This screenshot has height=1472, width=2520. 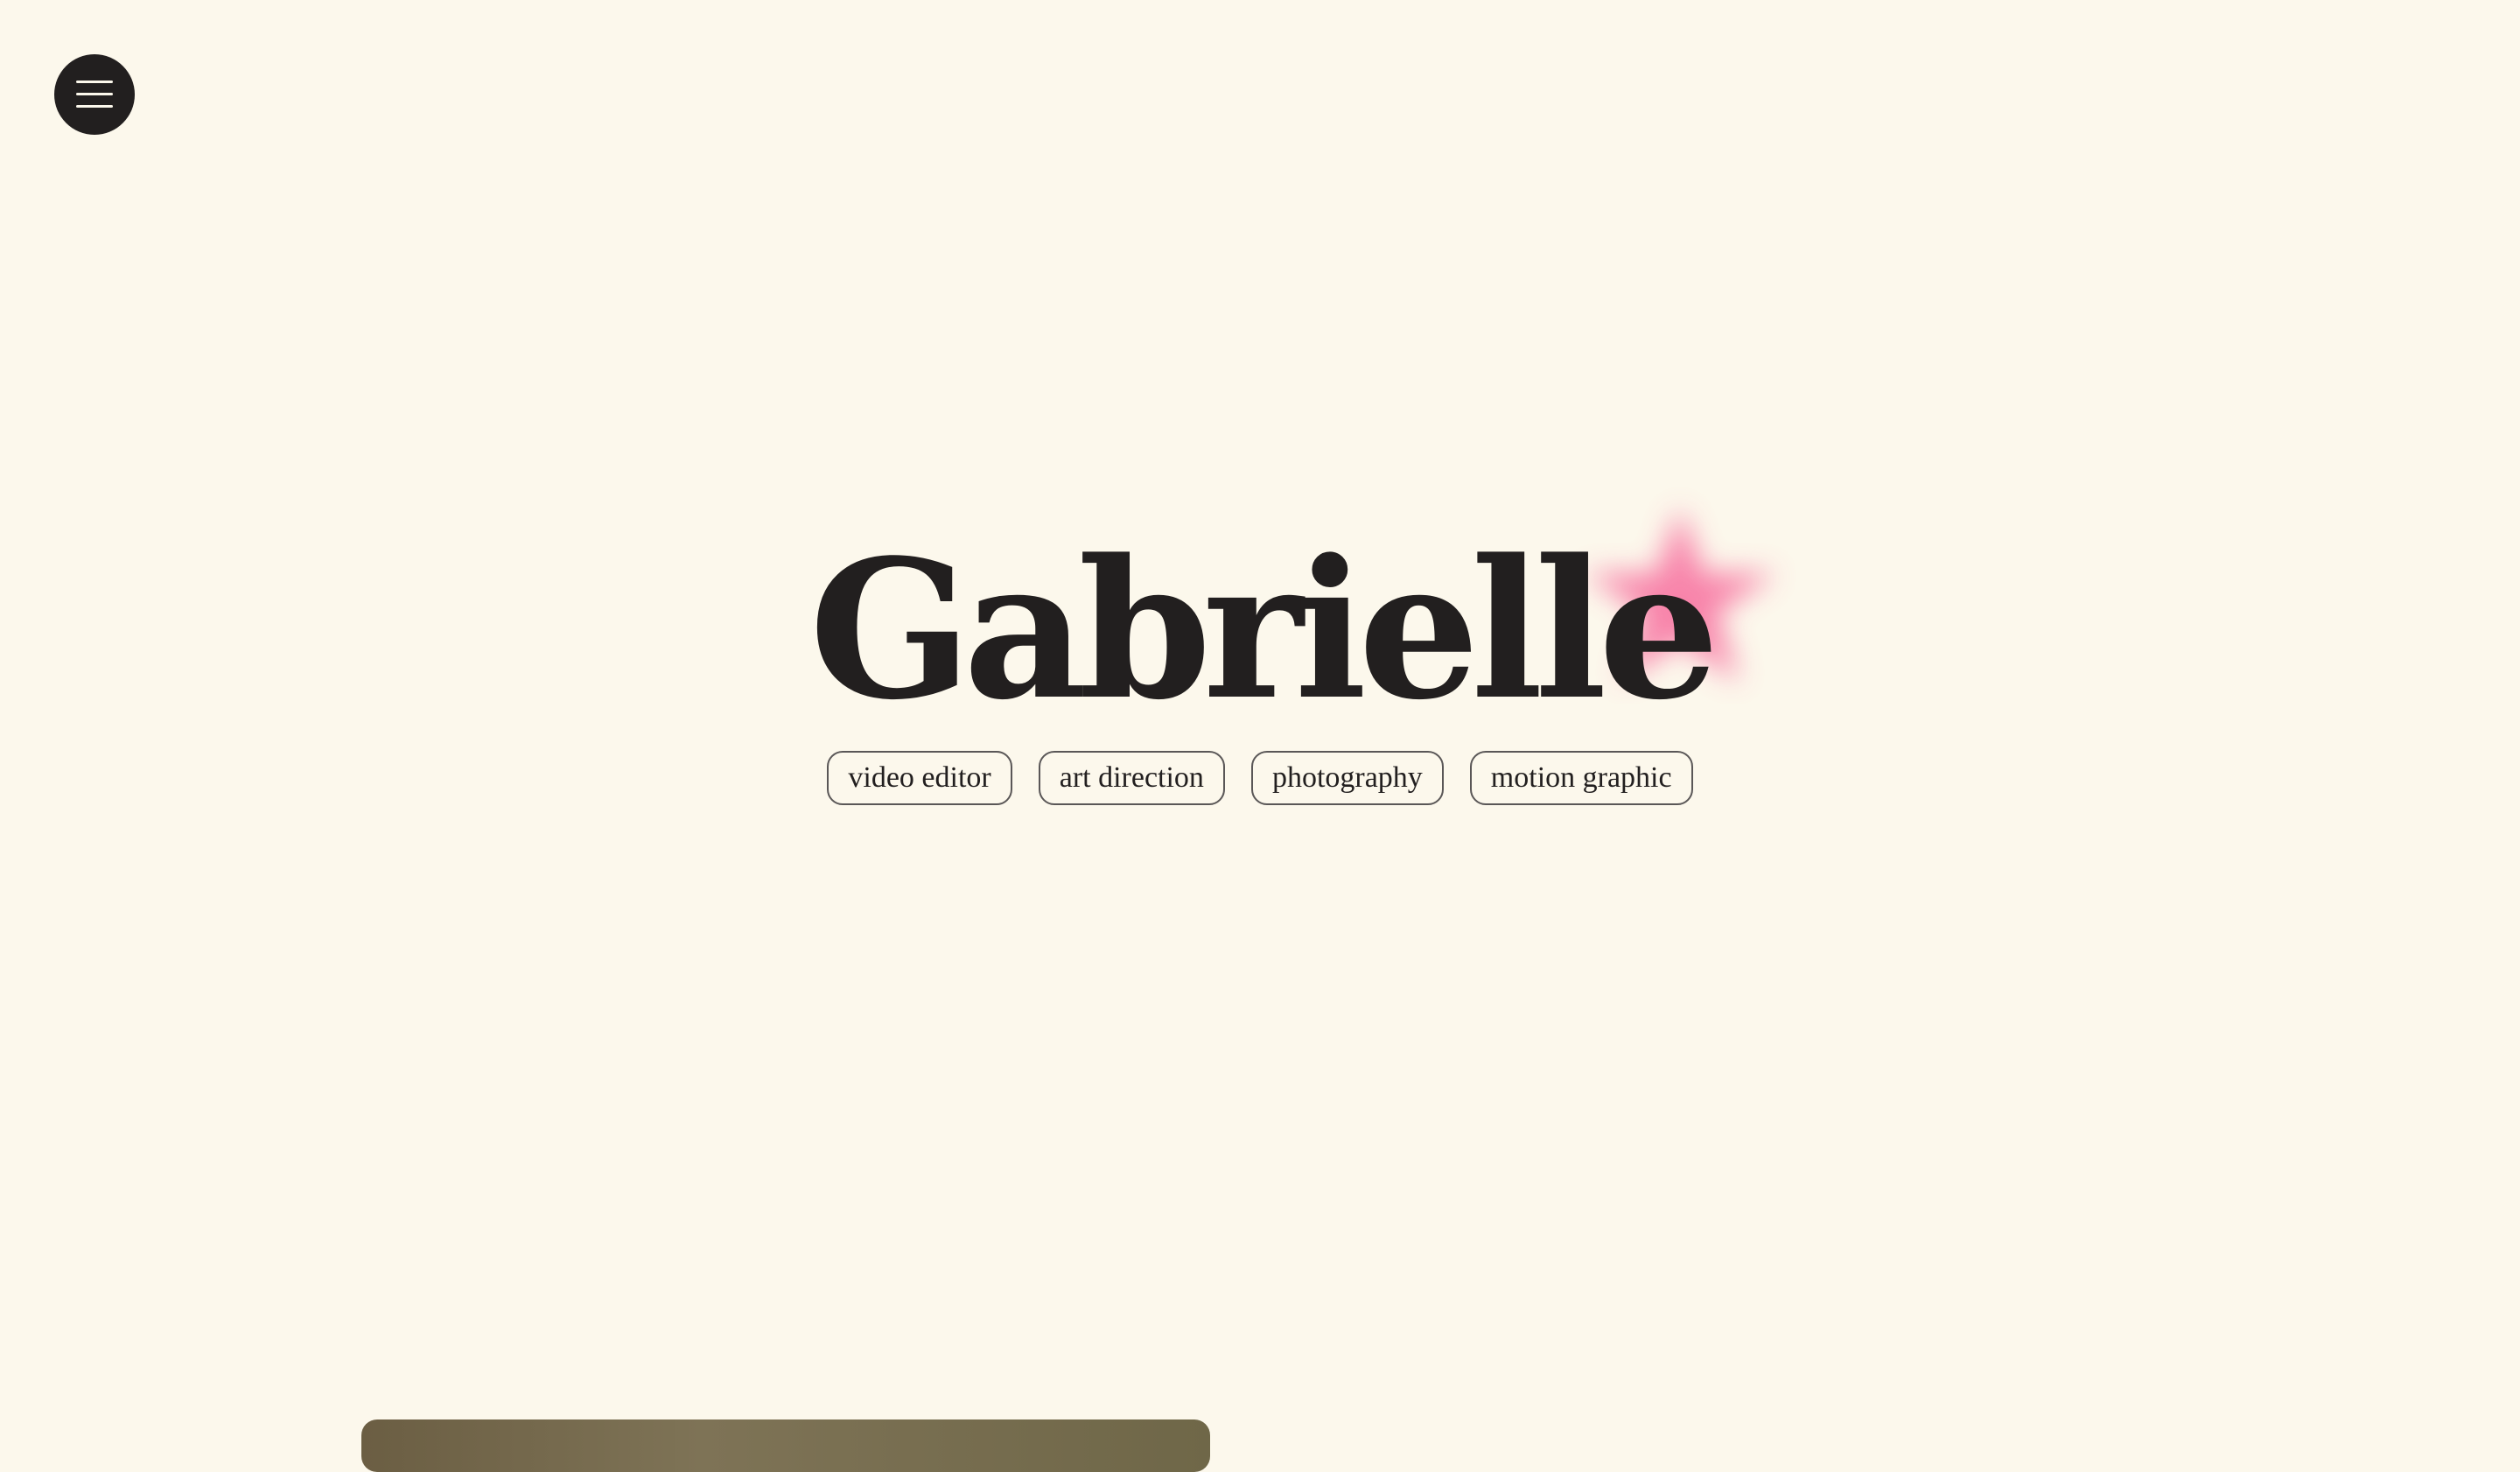 What do you see at coordinates (1581, 778) in the screenshot?
I see `tag-motion-graphic: motion graphic` at bounding box center [1581, 778].